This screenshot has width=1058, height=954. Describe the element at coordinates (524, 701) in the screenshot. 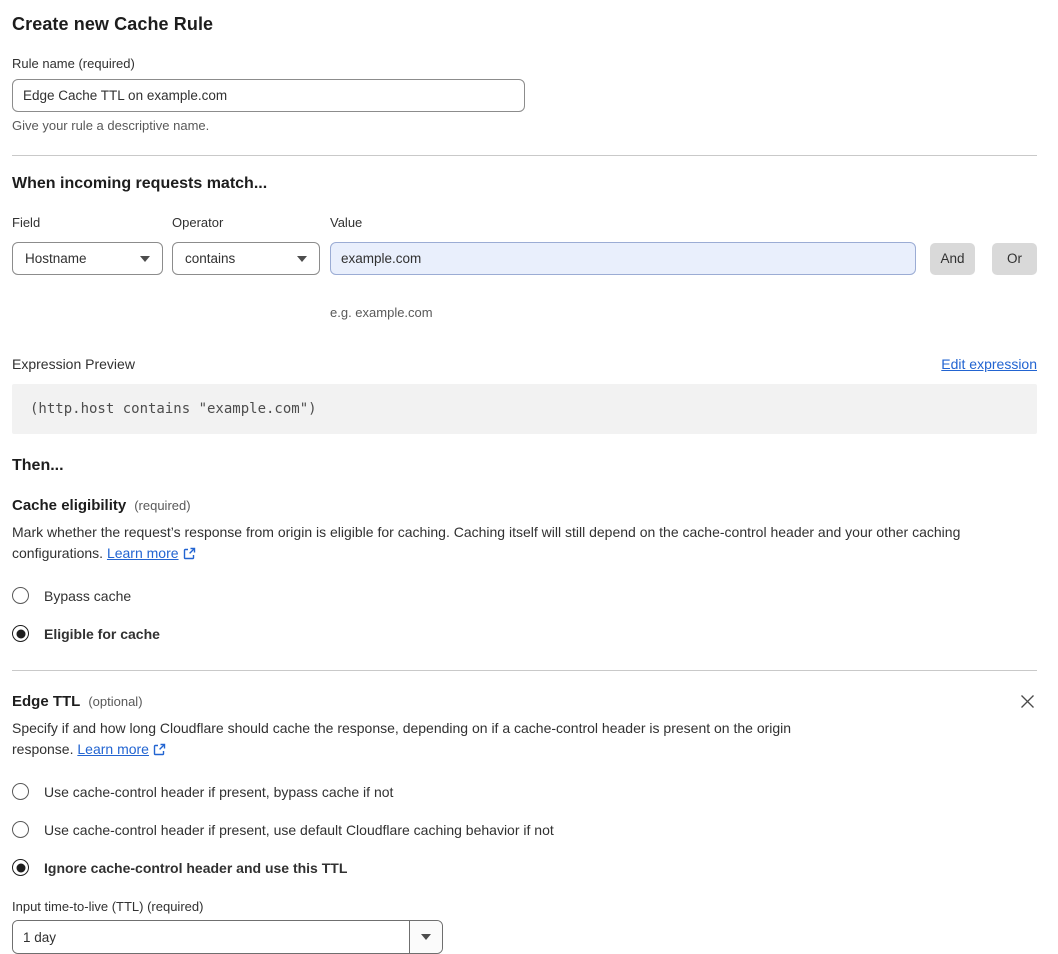

I see `edge-ttl-title-row: Edge TTL (optional)` at that location.